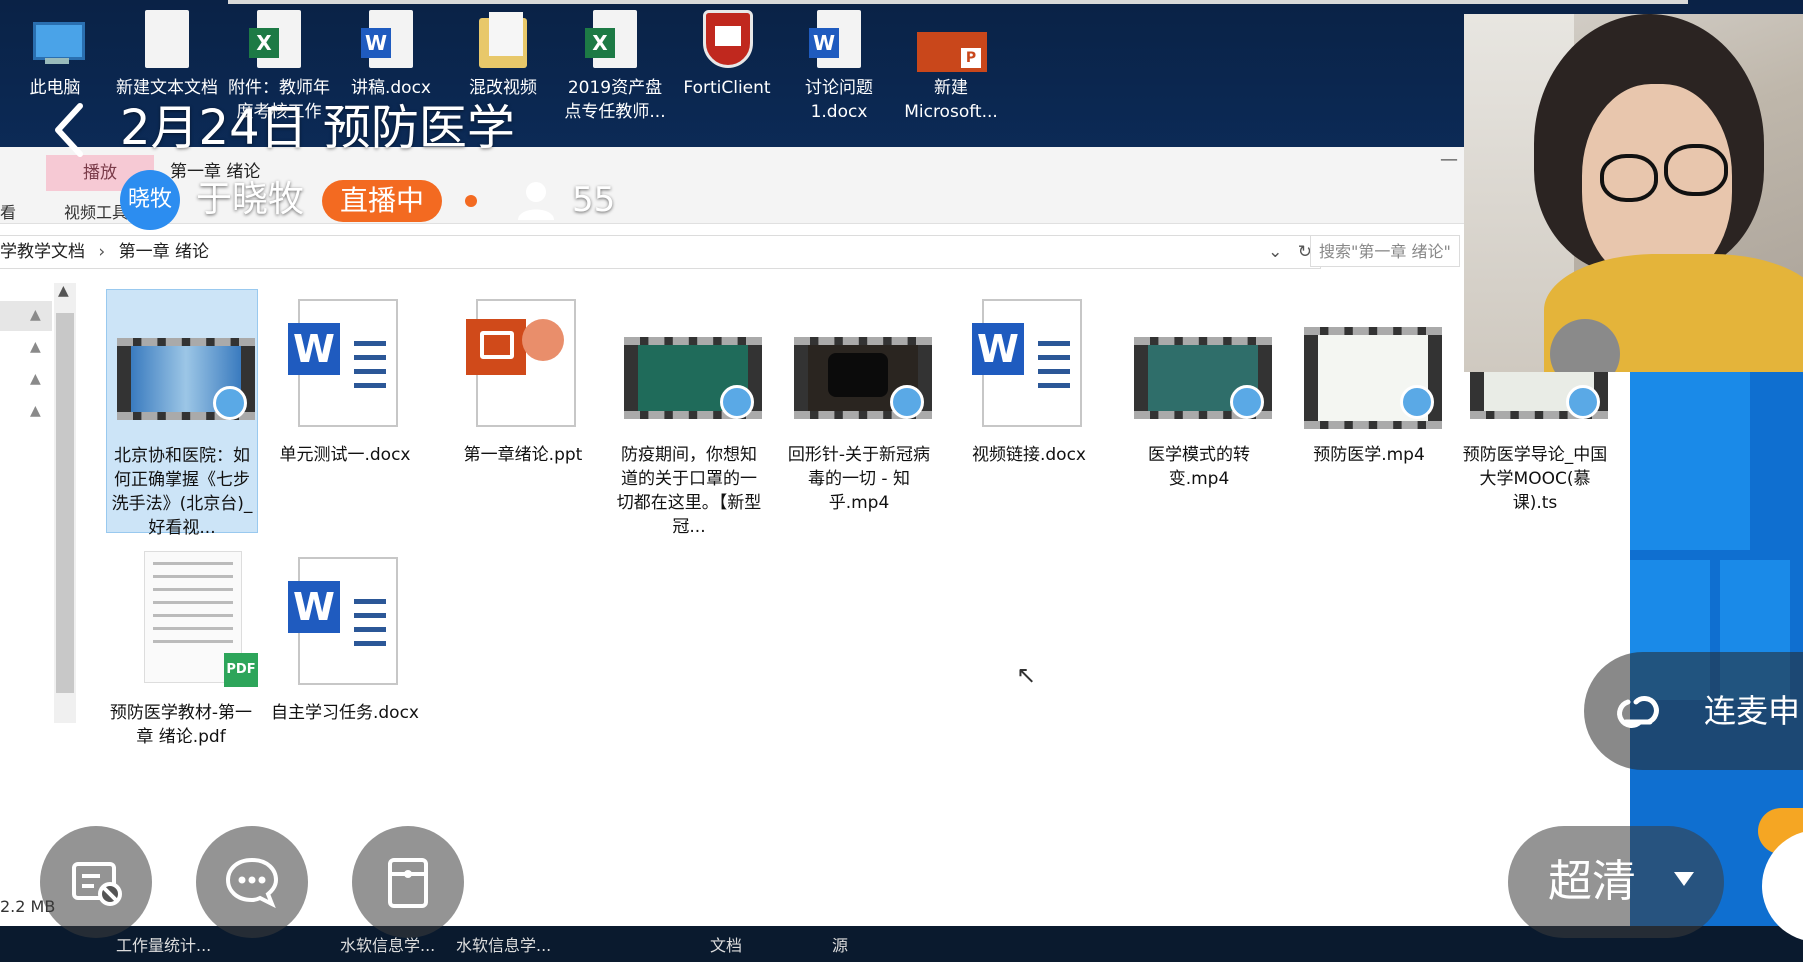 The width and height of the screenshot is (1803, 962). I want to click on scroll-up-icon: ▲, so click(63, 291).